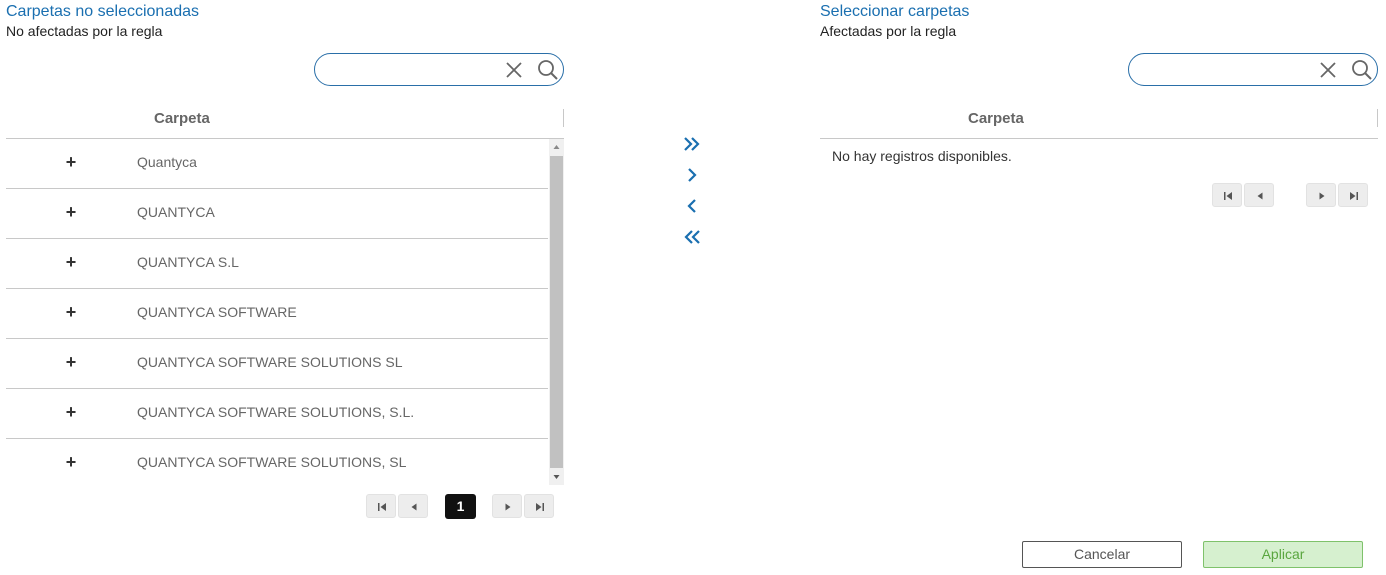  What do you see at coordinates (1099, 123) in the screenshot?
I see `right-grid-header: Carpeta` at bounding box center [1099, 123].